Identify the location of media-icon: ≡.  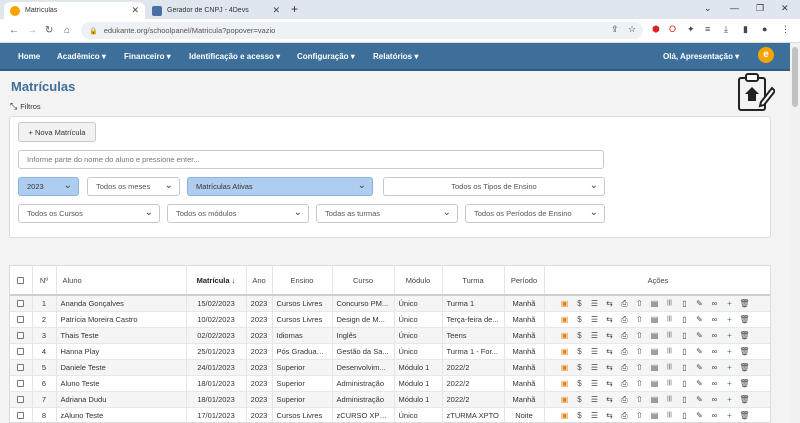
(707, 29).